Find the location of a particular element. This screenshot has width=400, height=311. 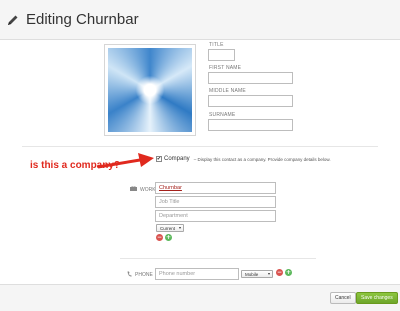

save-changes-button: Save changes is located at coordinates (377, 298).